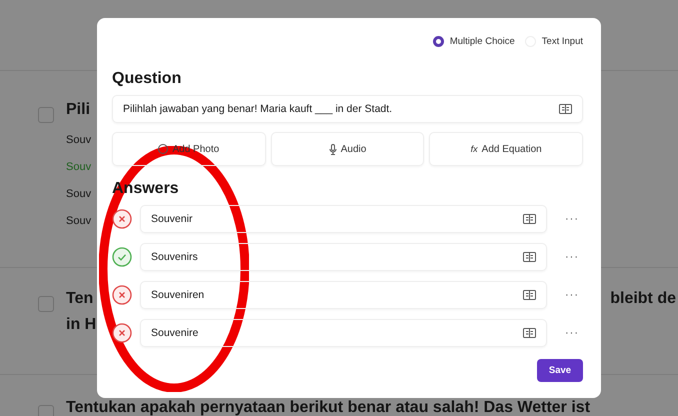  I want to click on answer-text: Souvenirs, so click(174, 257).